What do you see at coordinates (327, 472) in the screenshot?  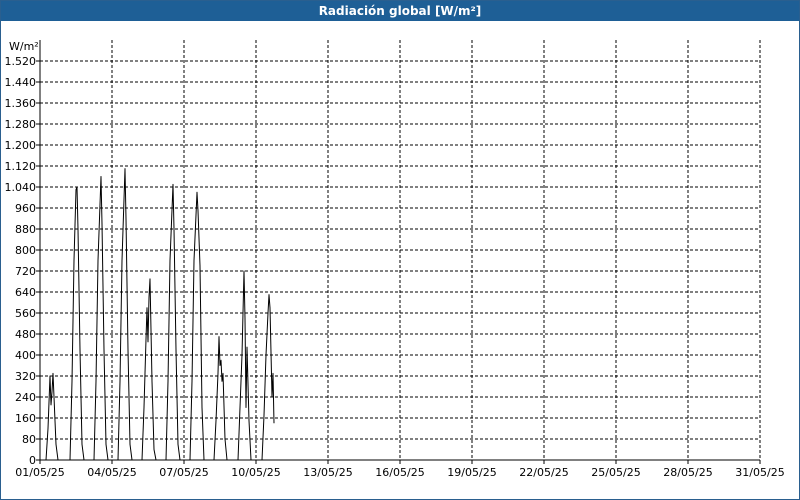 I see `x-tick-label: 13/05/25` at bounding box center [327, 472].